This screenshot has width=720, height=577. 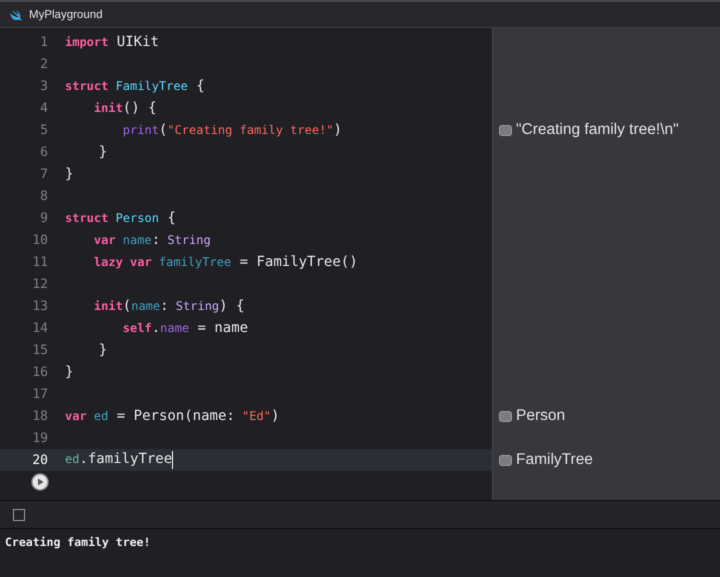 What do you see at coordinates (39, 416) in the screenshot?
I see `line-number: 18` at bounding box center [39, 416].